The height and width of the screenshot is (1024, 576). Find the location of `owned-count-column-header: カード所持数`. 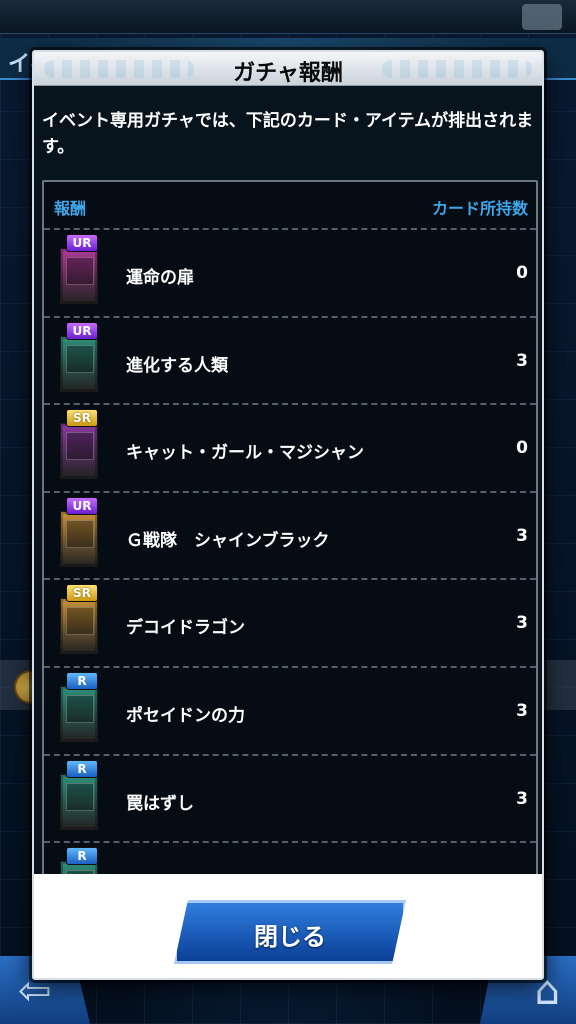

owned-count-column-header: カード所持数 is located at coordinates (479, 208).